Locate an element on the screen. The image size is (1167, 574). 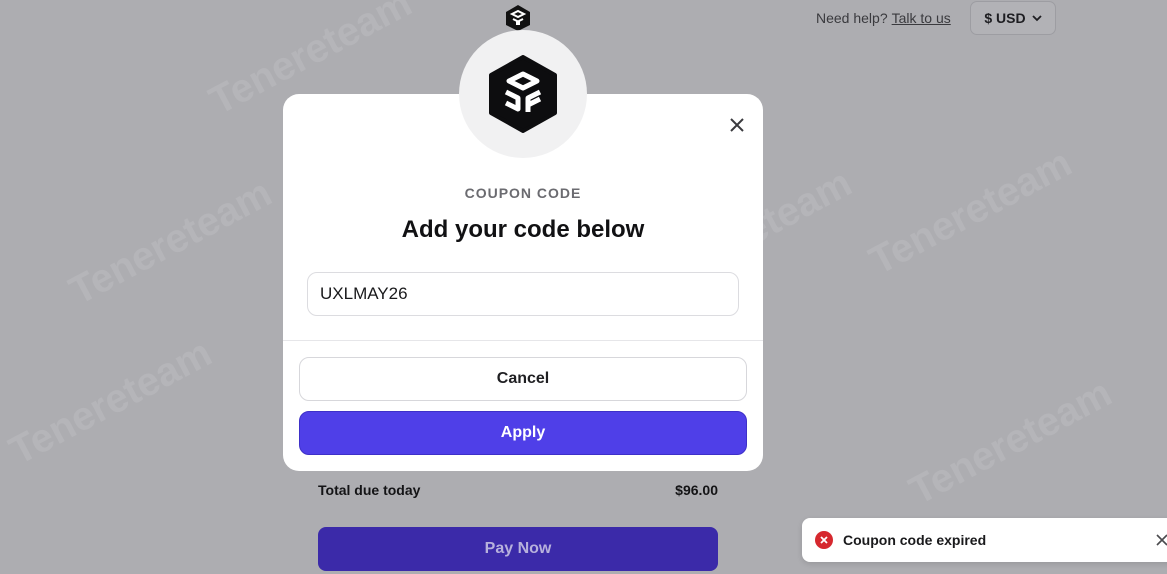
cancel-button: Cancel is located at coordinates (523, 379).